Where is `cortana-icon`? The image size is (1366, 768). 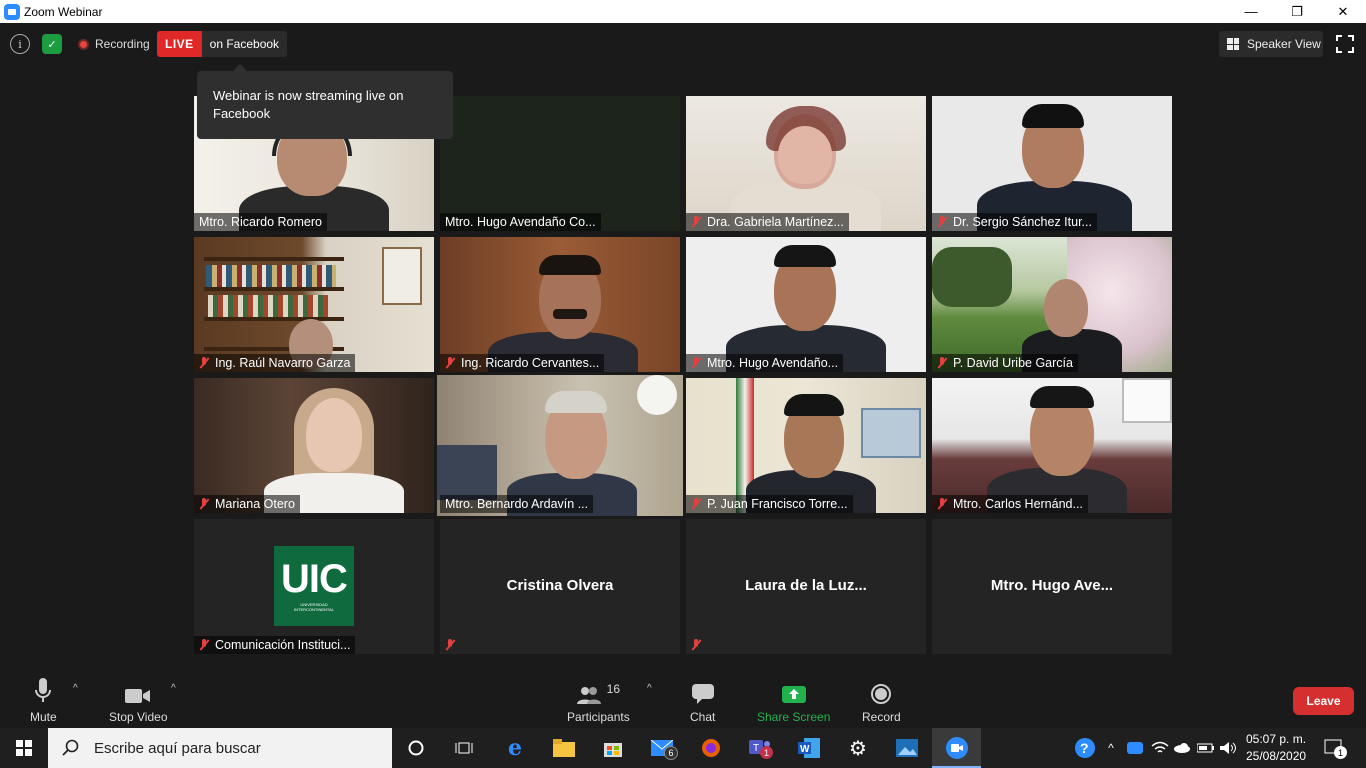 cortana-icon is located at coordinates (416, 748).